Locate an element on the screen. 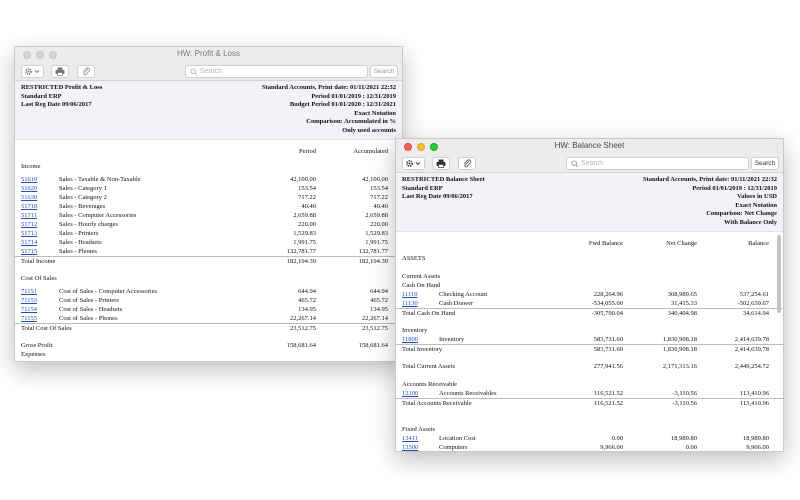  toolbar: Search is located at coordinates (589, 164).